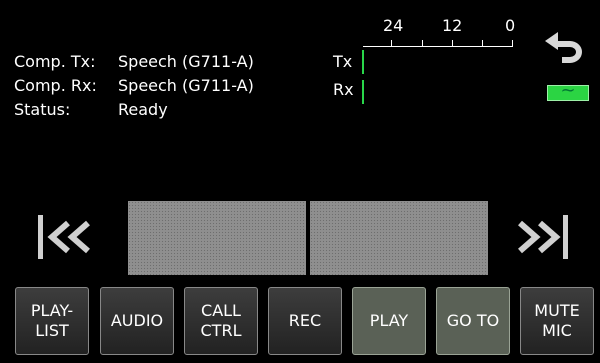 The image size is (600, 363). I want to click on waveform-left, so click(217, 238).